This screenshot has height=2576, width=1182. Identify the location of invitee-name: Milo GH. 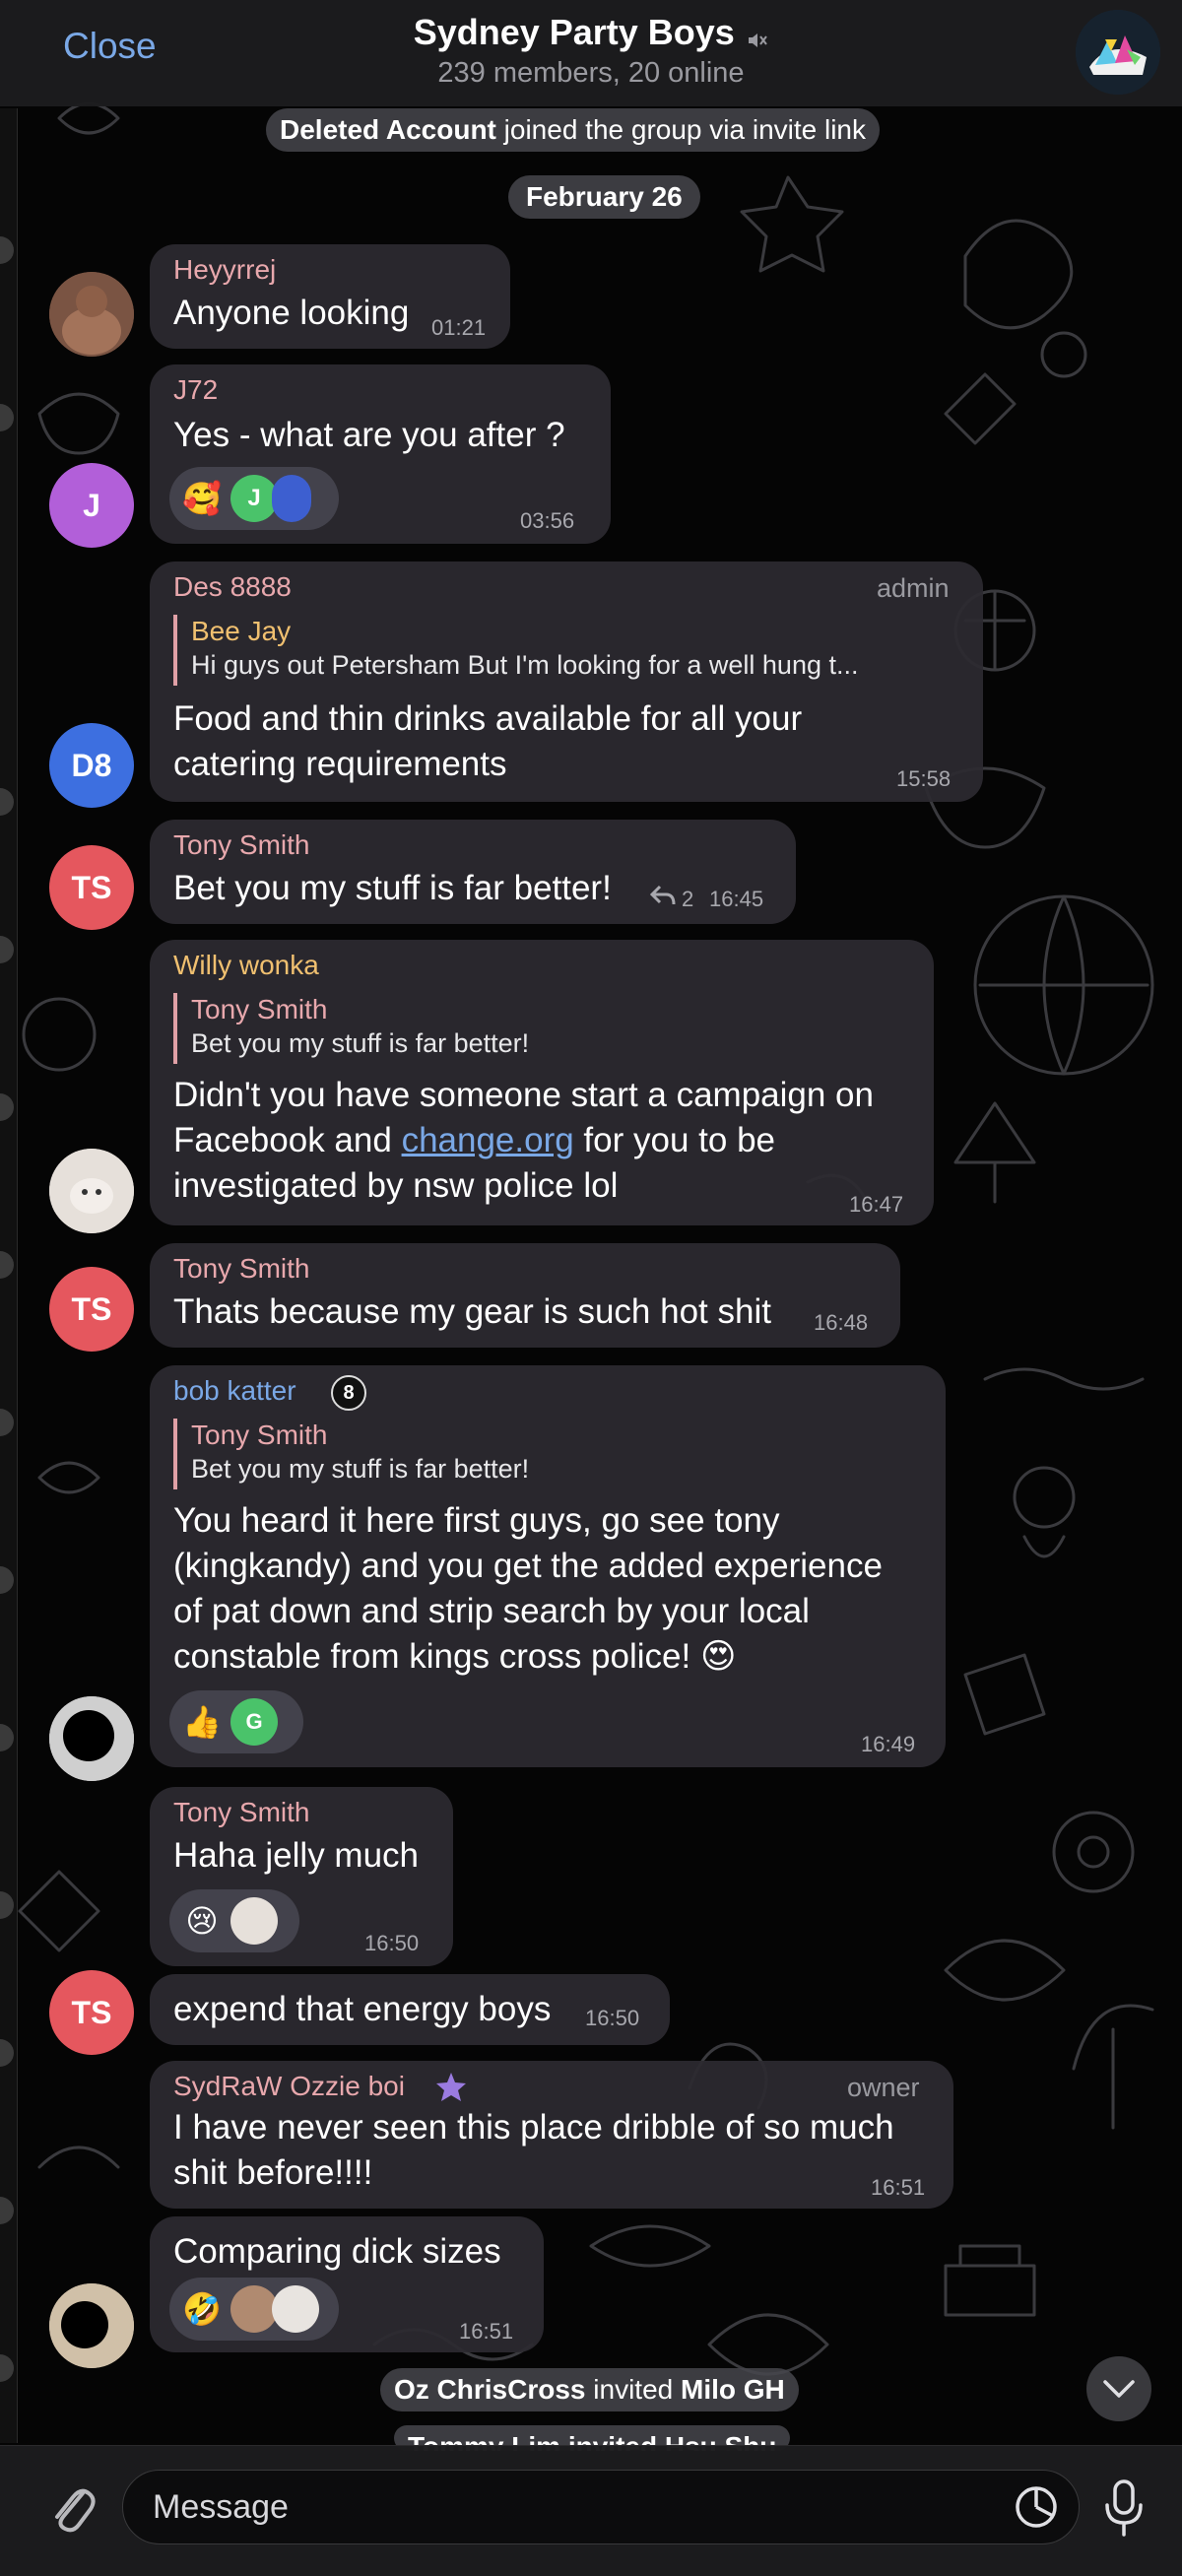
(733, 2390).